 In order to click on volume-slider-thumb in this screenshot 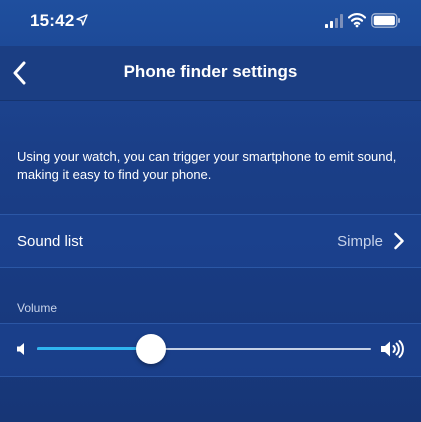, I will do `click(150, 349)`.